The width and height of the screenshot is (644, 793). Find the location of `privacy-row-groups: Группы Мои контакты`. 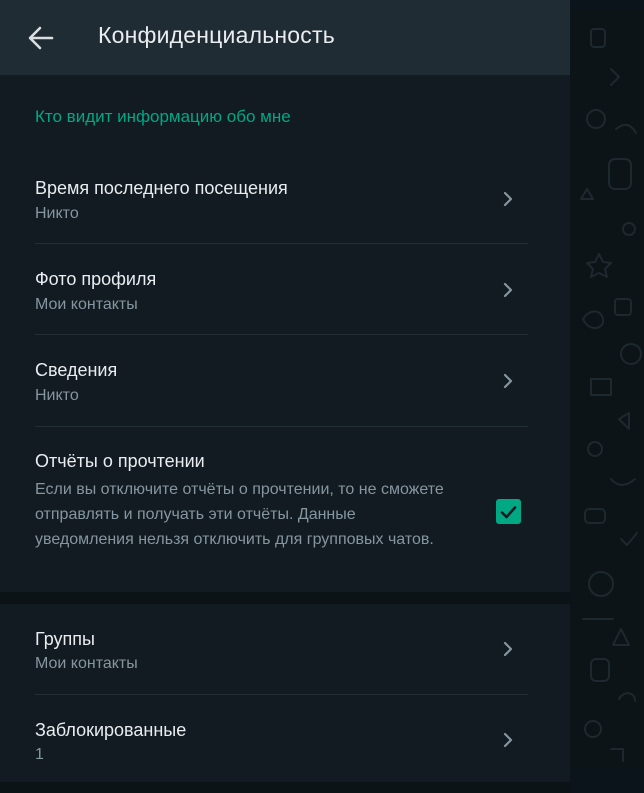

privacy-row-groups: Группы Мои контакты is located at coordinates (285, 649).